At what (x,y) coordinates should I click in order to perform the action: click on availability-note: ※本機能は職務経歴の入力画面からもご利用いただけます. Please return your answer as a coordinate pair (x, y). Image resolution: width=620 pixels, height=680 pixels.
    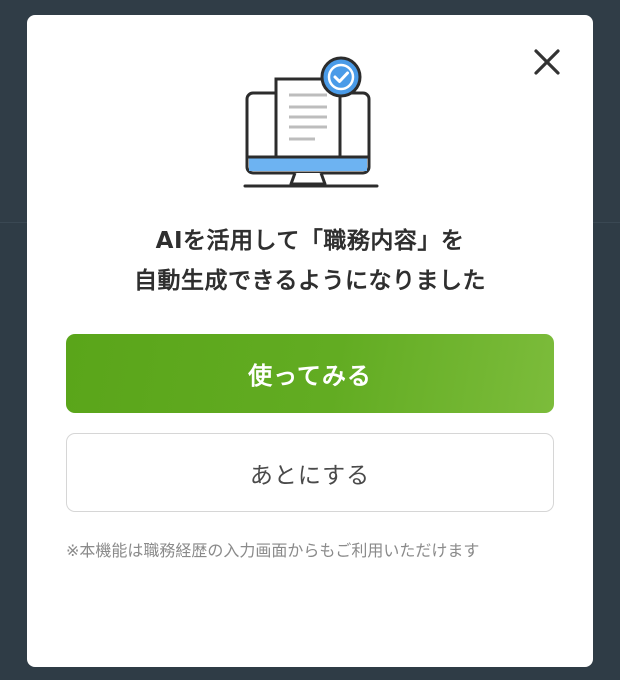
    Looking at the image, I should click on (273, 550).